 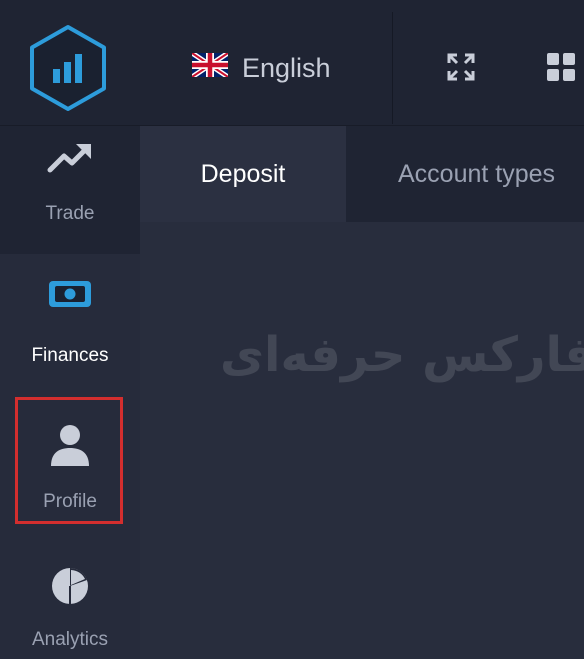 I want to click on trend-up-icon, so click(x=70, y=160).